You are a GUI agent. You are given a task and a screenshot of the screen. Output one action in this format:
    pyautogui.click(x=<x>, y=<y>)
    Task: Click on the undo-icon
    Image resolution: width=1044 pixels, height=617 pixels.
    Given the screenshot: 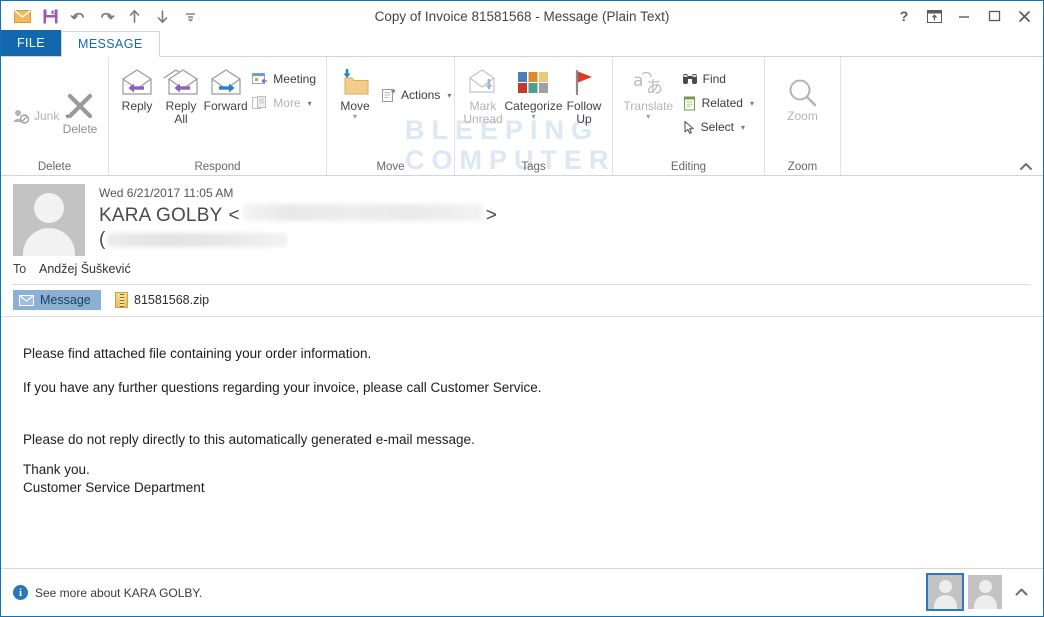 What is the action you would take?
    pyautogui.click(x=78, y=16)
    